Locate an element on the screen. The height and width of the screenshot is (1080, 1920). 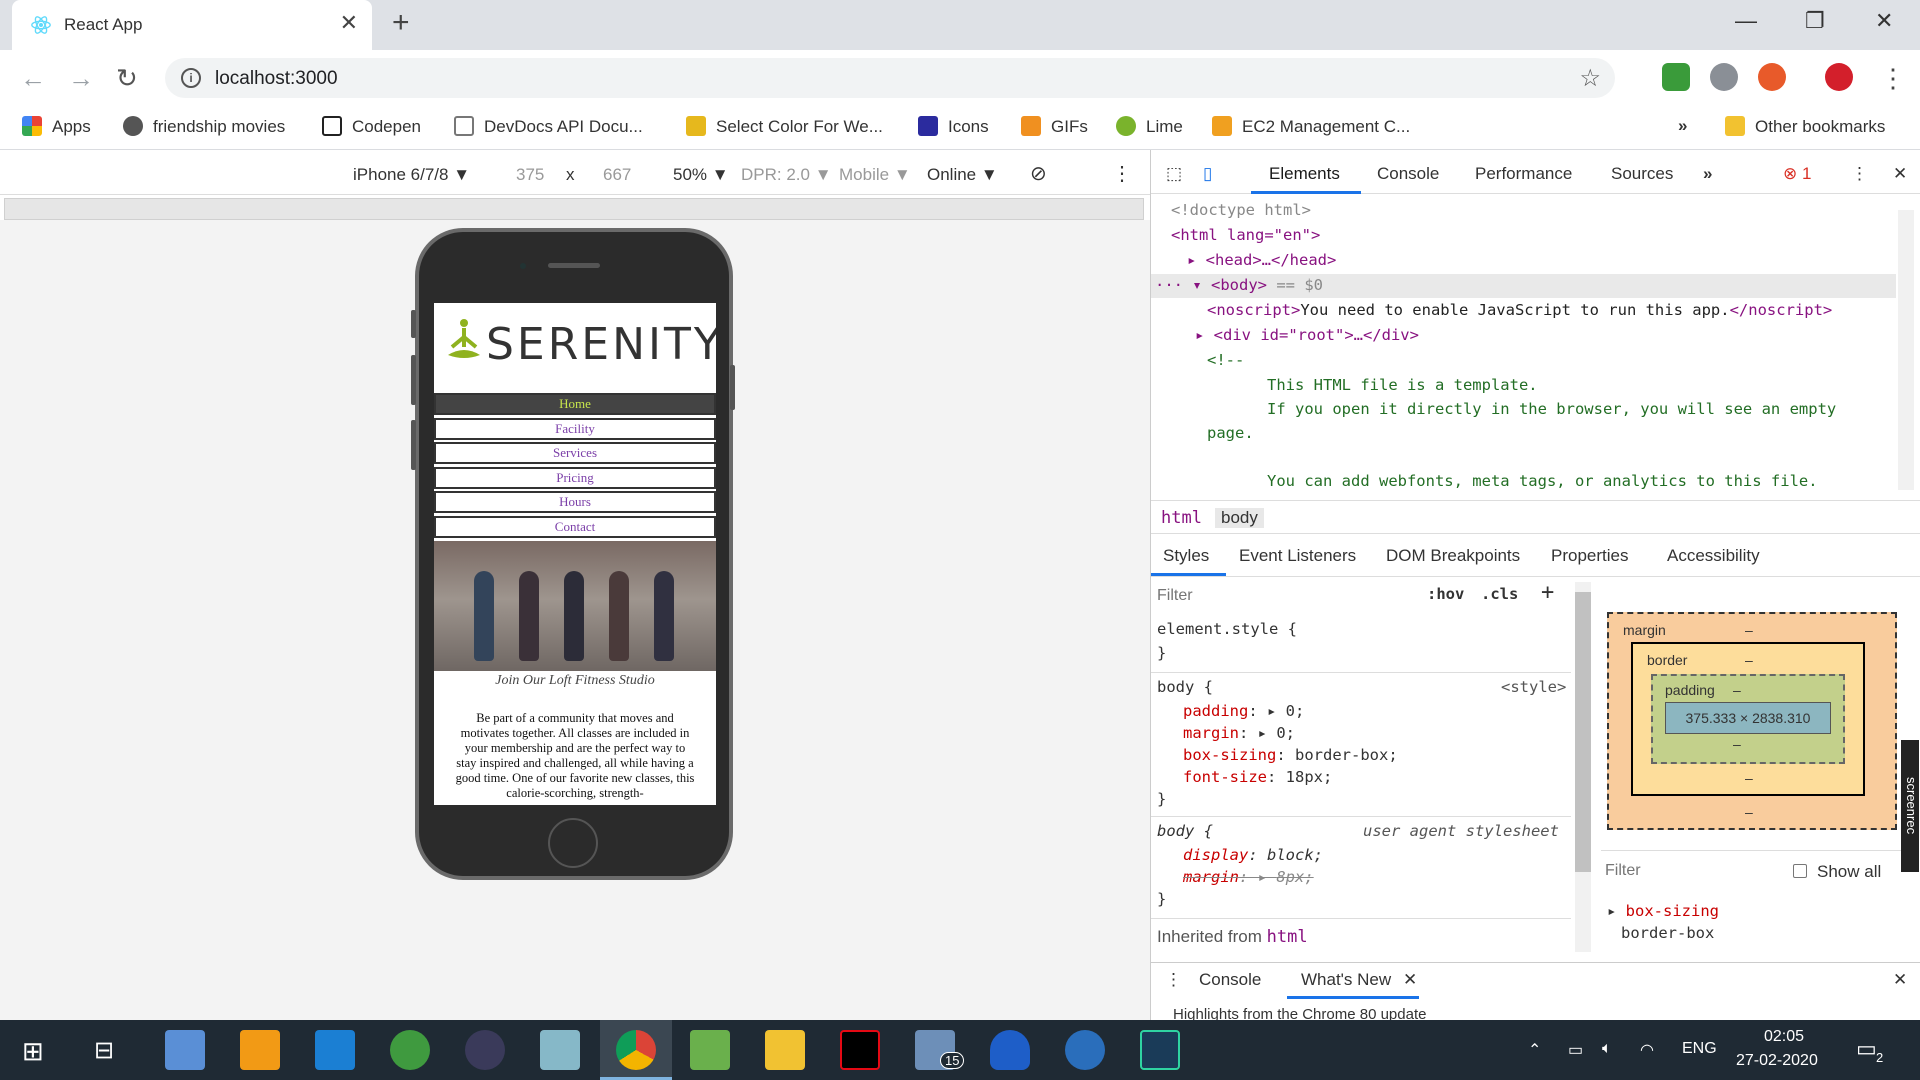
language-indicator: ENG is located at coordinates (1699, 1049).